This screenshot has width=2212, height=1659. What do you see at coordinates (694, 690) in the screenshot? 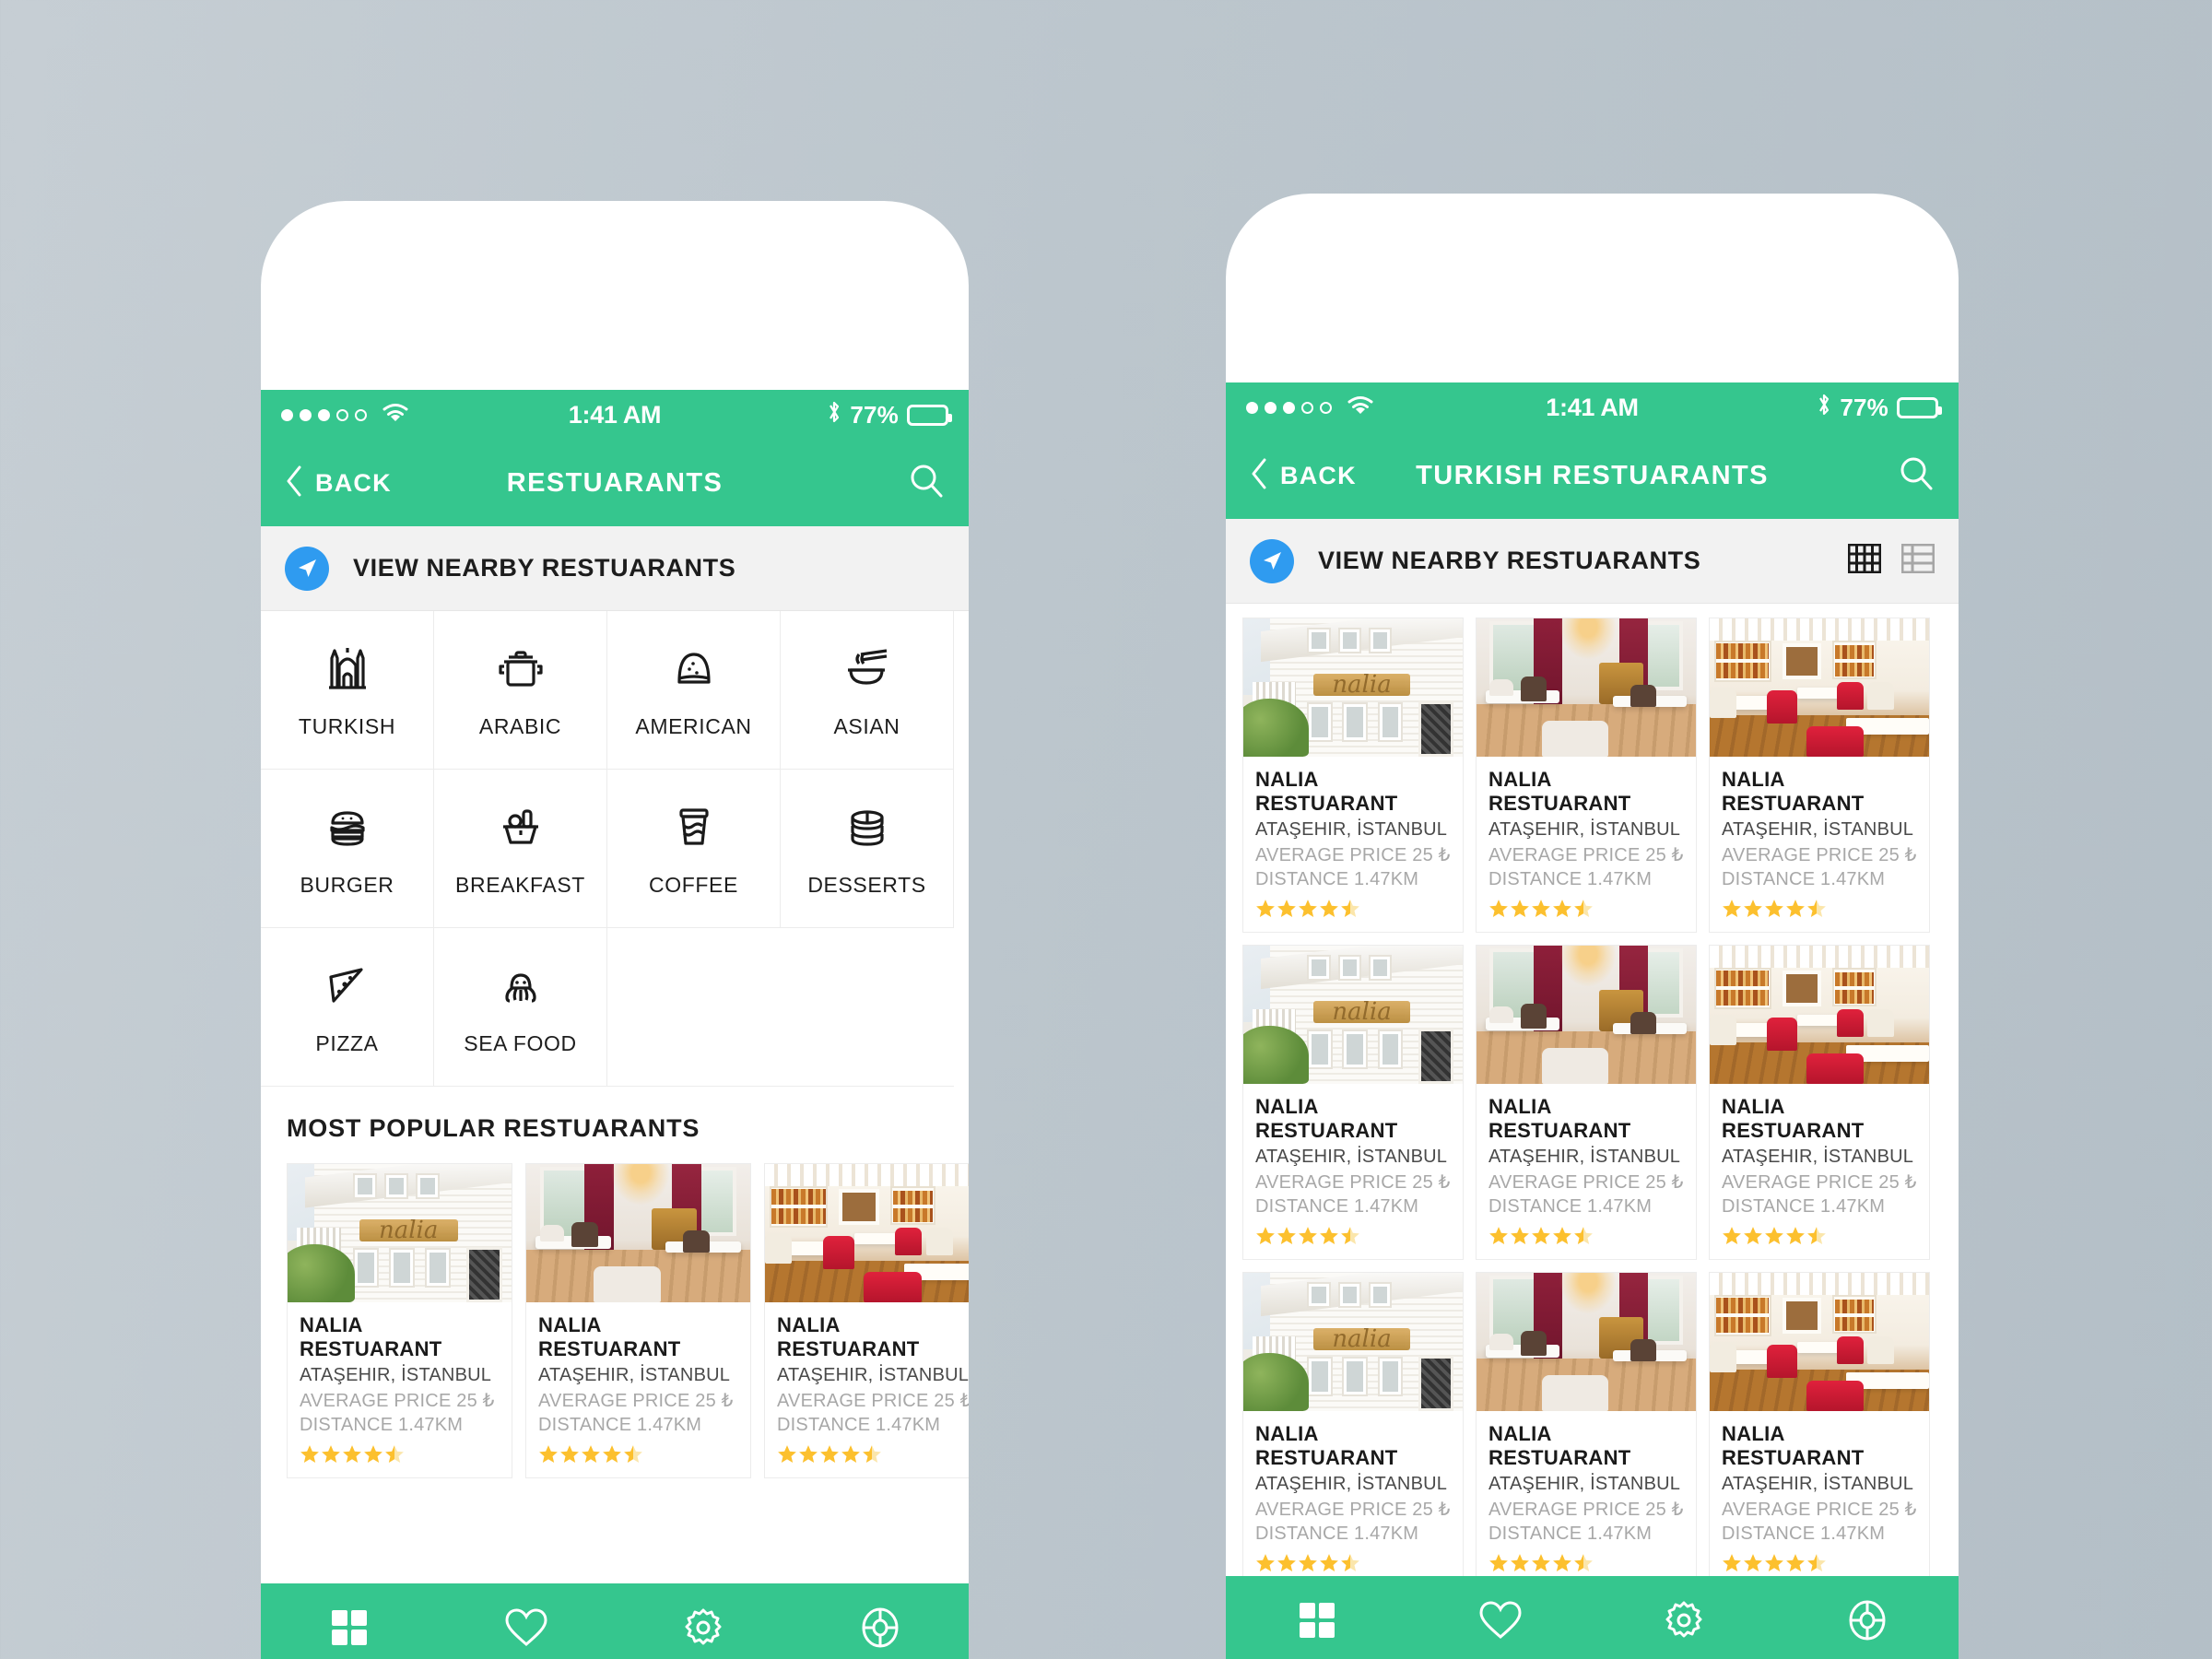
I see `category-american: AMERICAN` at bounding box center [694, 690].